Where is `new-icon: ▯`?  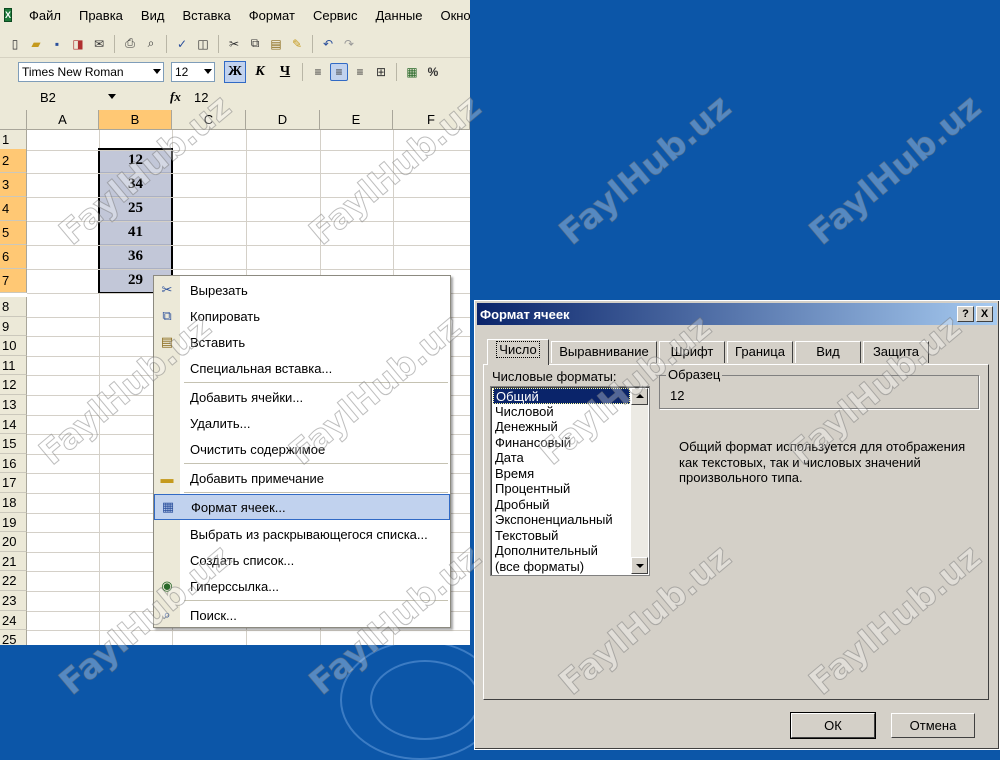
new-icon: ▯ is located at coordinates (15, 44).